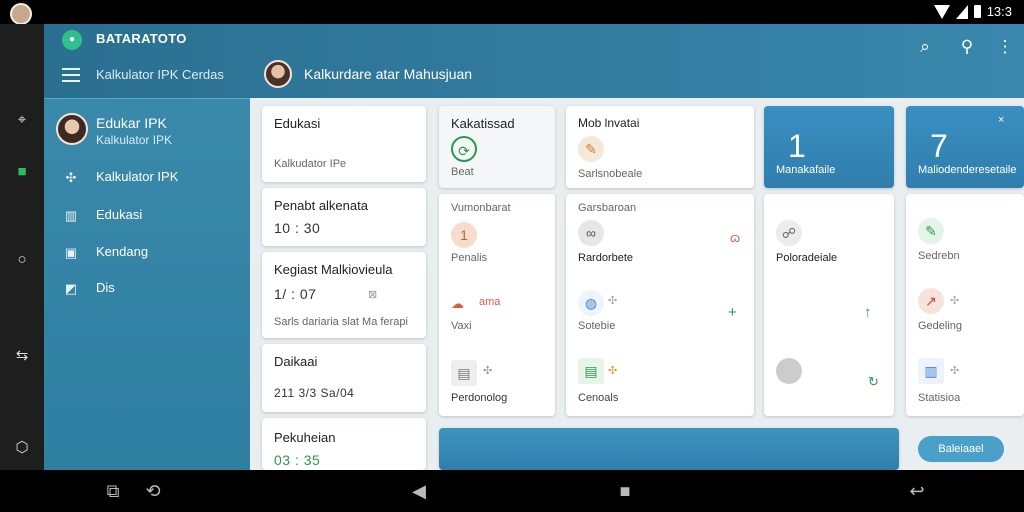 This screenshot has height=512, width=1024. What do you see at coordinates (22, 260) in the screenshot?
I see `circle-icon: ○` at bounding box center [22, 260].